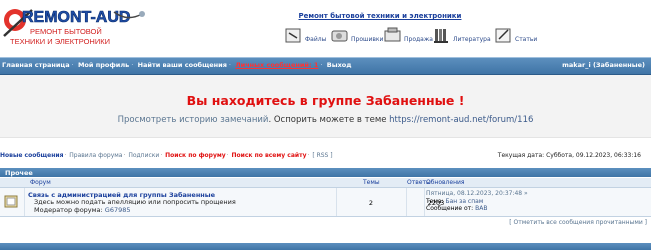  I want to click on alert-title: Вы находитесь в группе Забаненные !, so click(325, 100).